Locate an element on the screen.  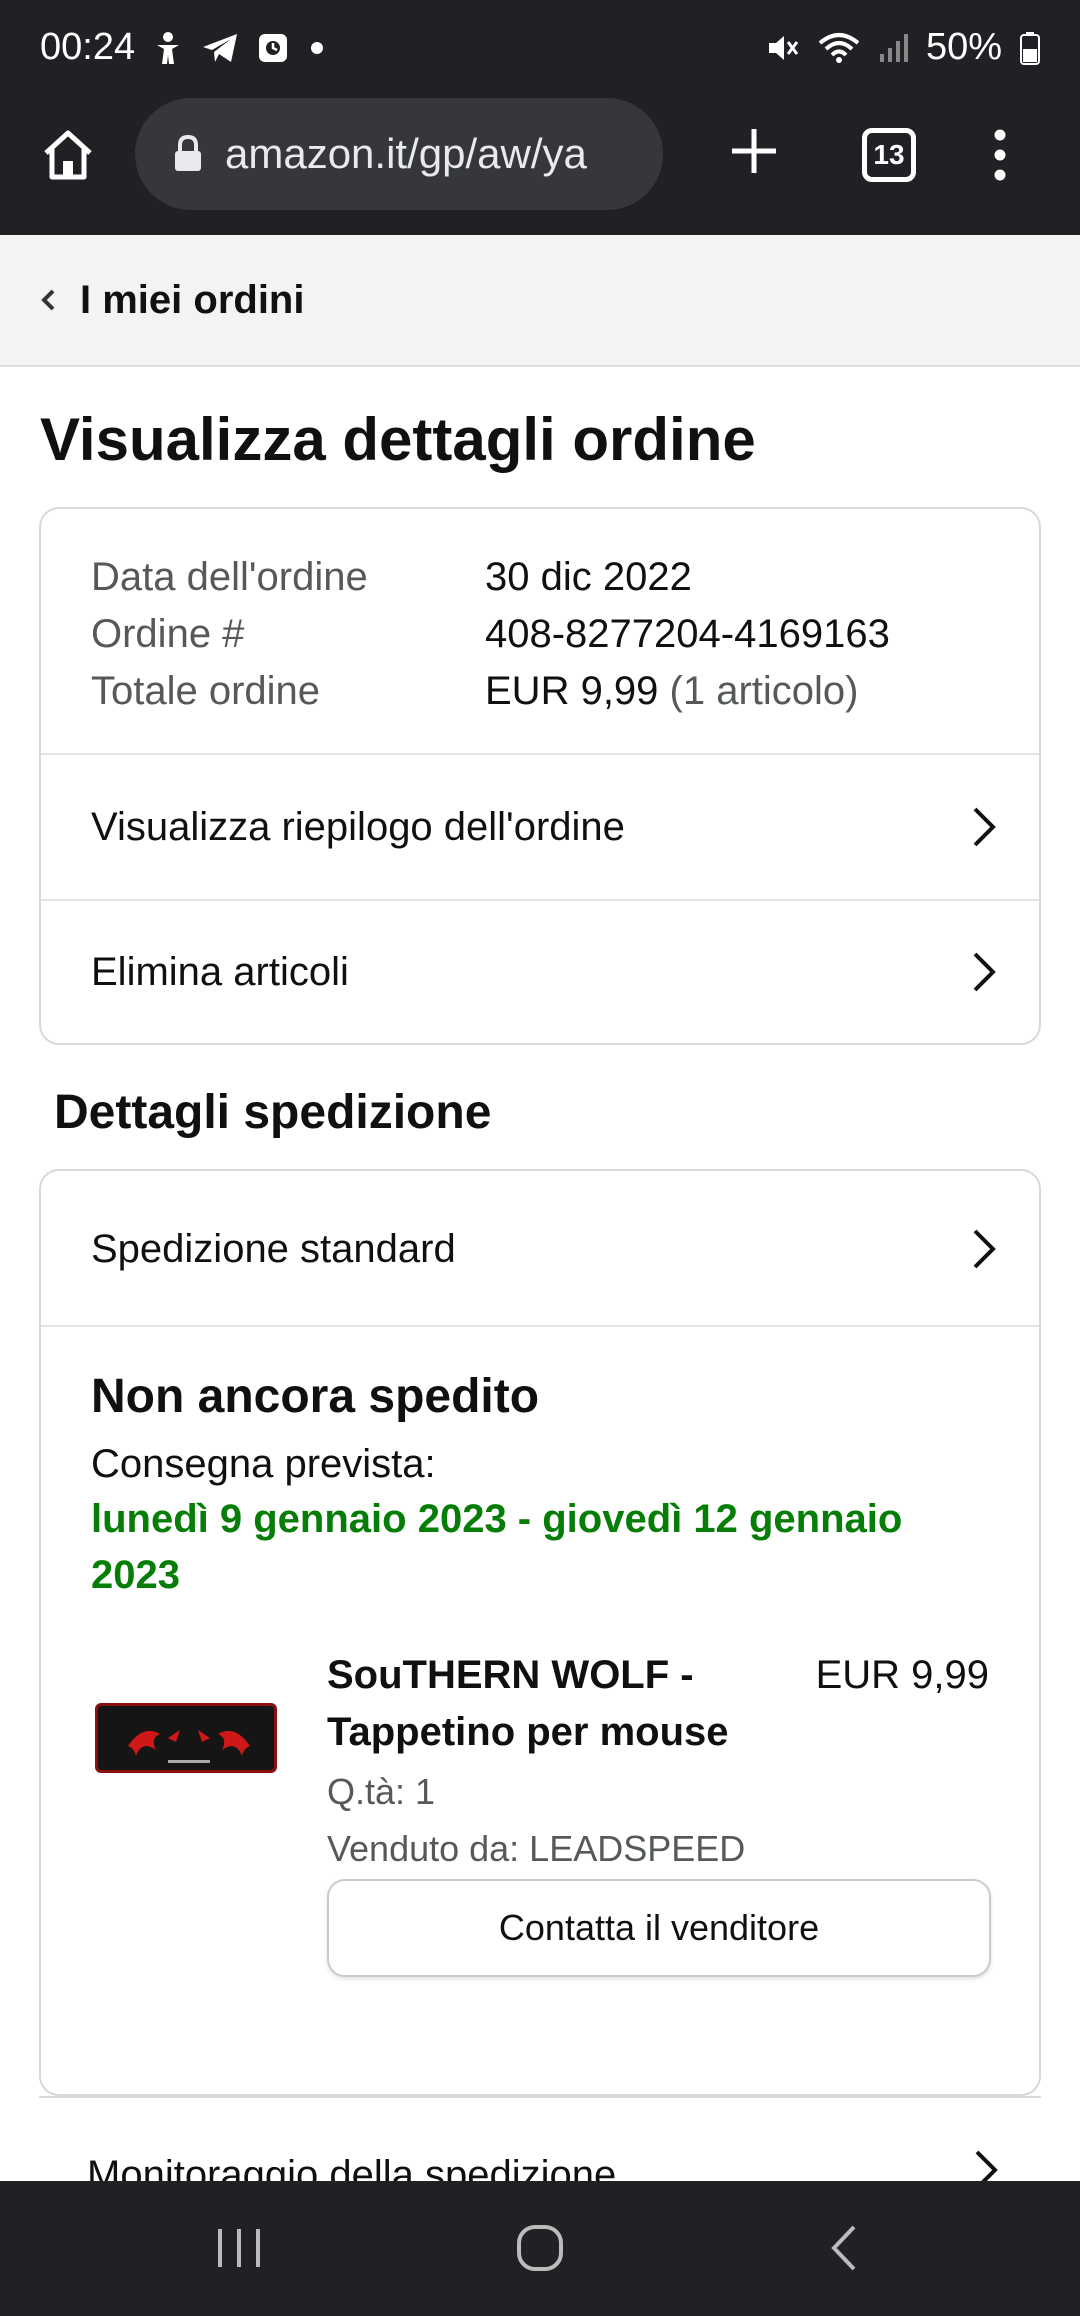
android-nav-bar is located at coordinates (540, 2248).